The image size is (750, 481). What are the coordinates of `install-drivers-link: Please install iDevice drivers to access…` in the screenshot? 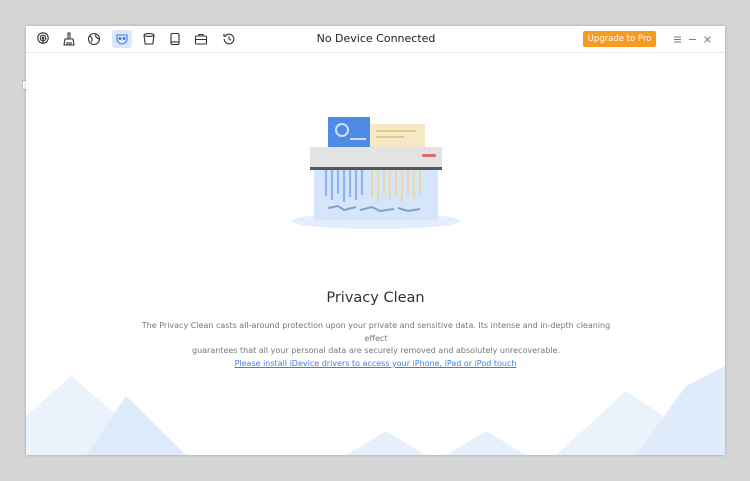 It's located at (375, 363).